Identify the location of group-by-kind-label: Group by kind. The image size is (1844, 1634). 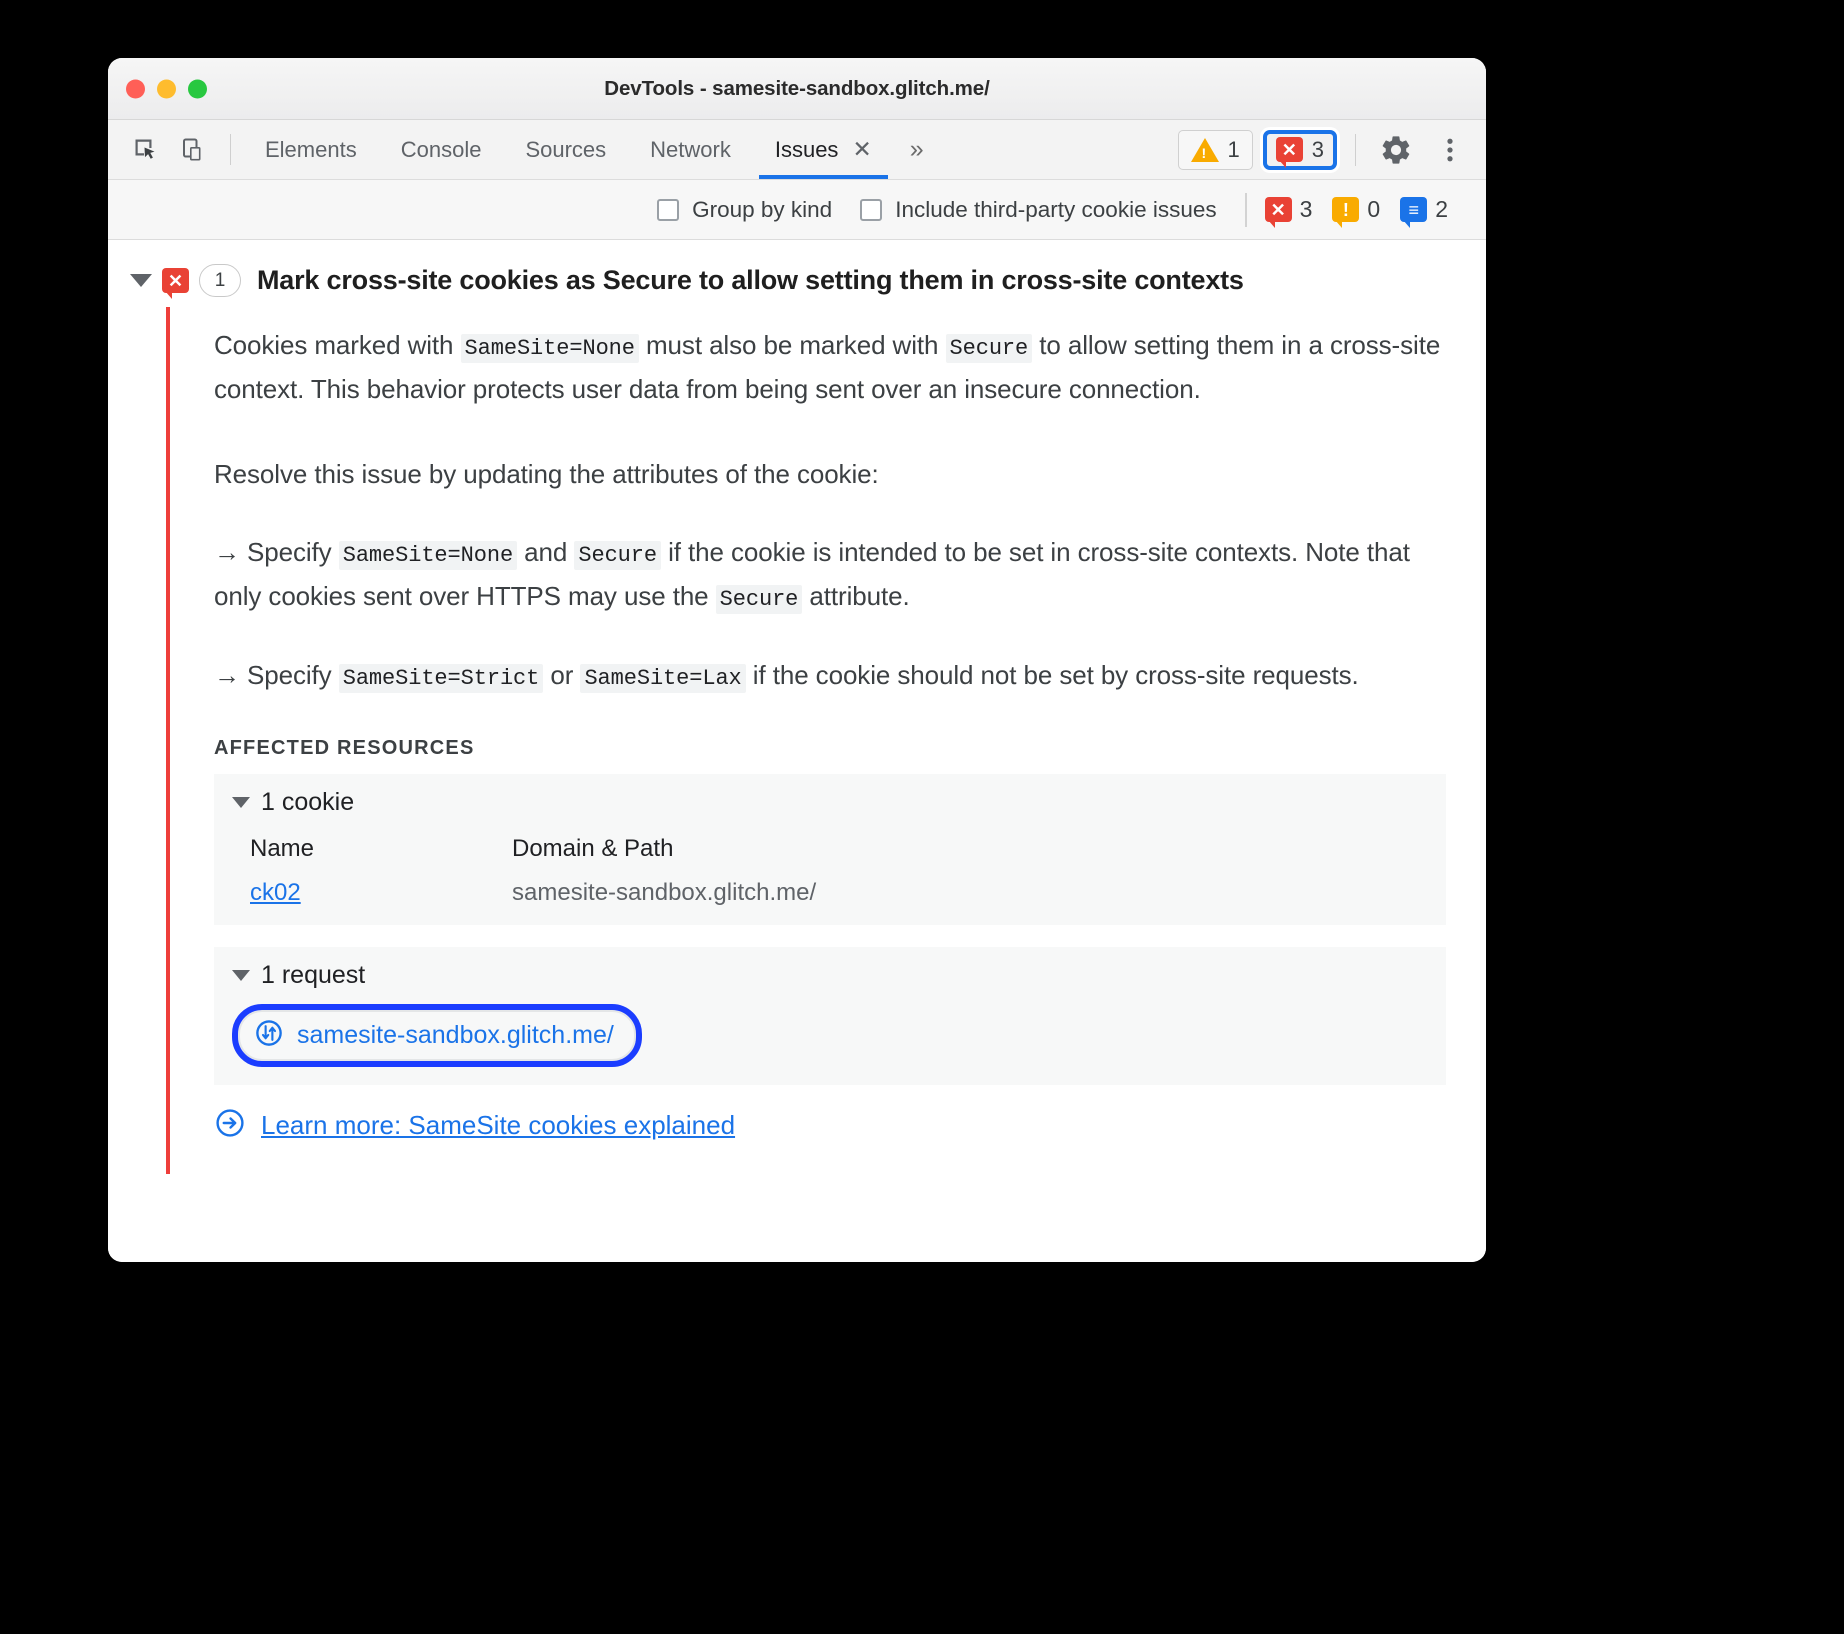
(762, 209).